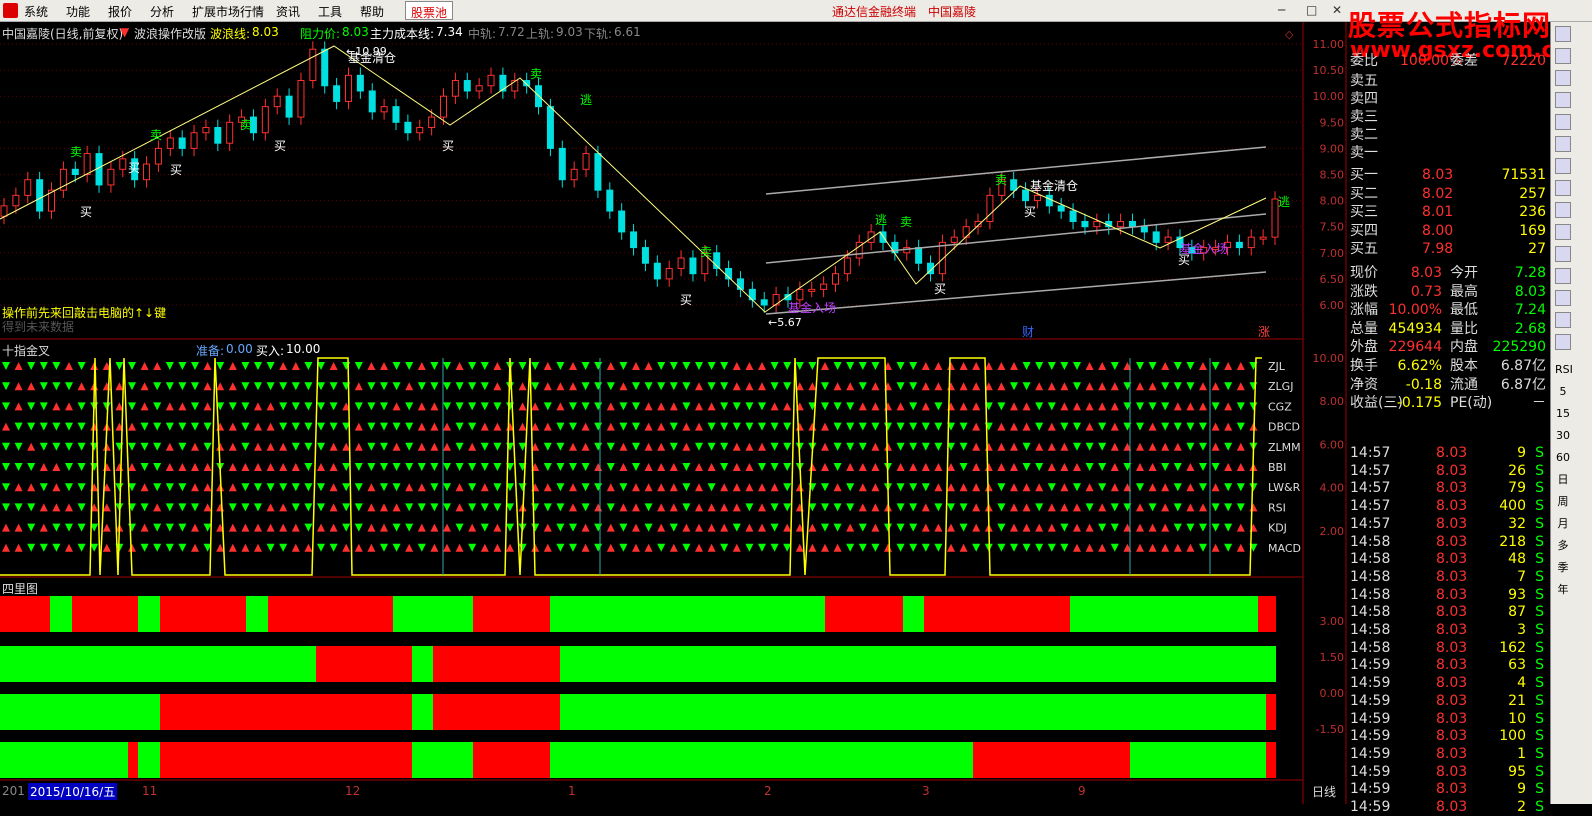 This screenshot has width=1592, height=816. What do you see at coordinates (1512, 541) in the screenshot?
I see `tick-volume: 218` at bounding box center [1512, 541].